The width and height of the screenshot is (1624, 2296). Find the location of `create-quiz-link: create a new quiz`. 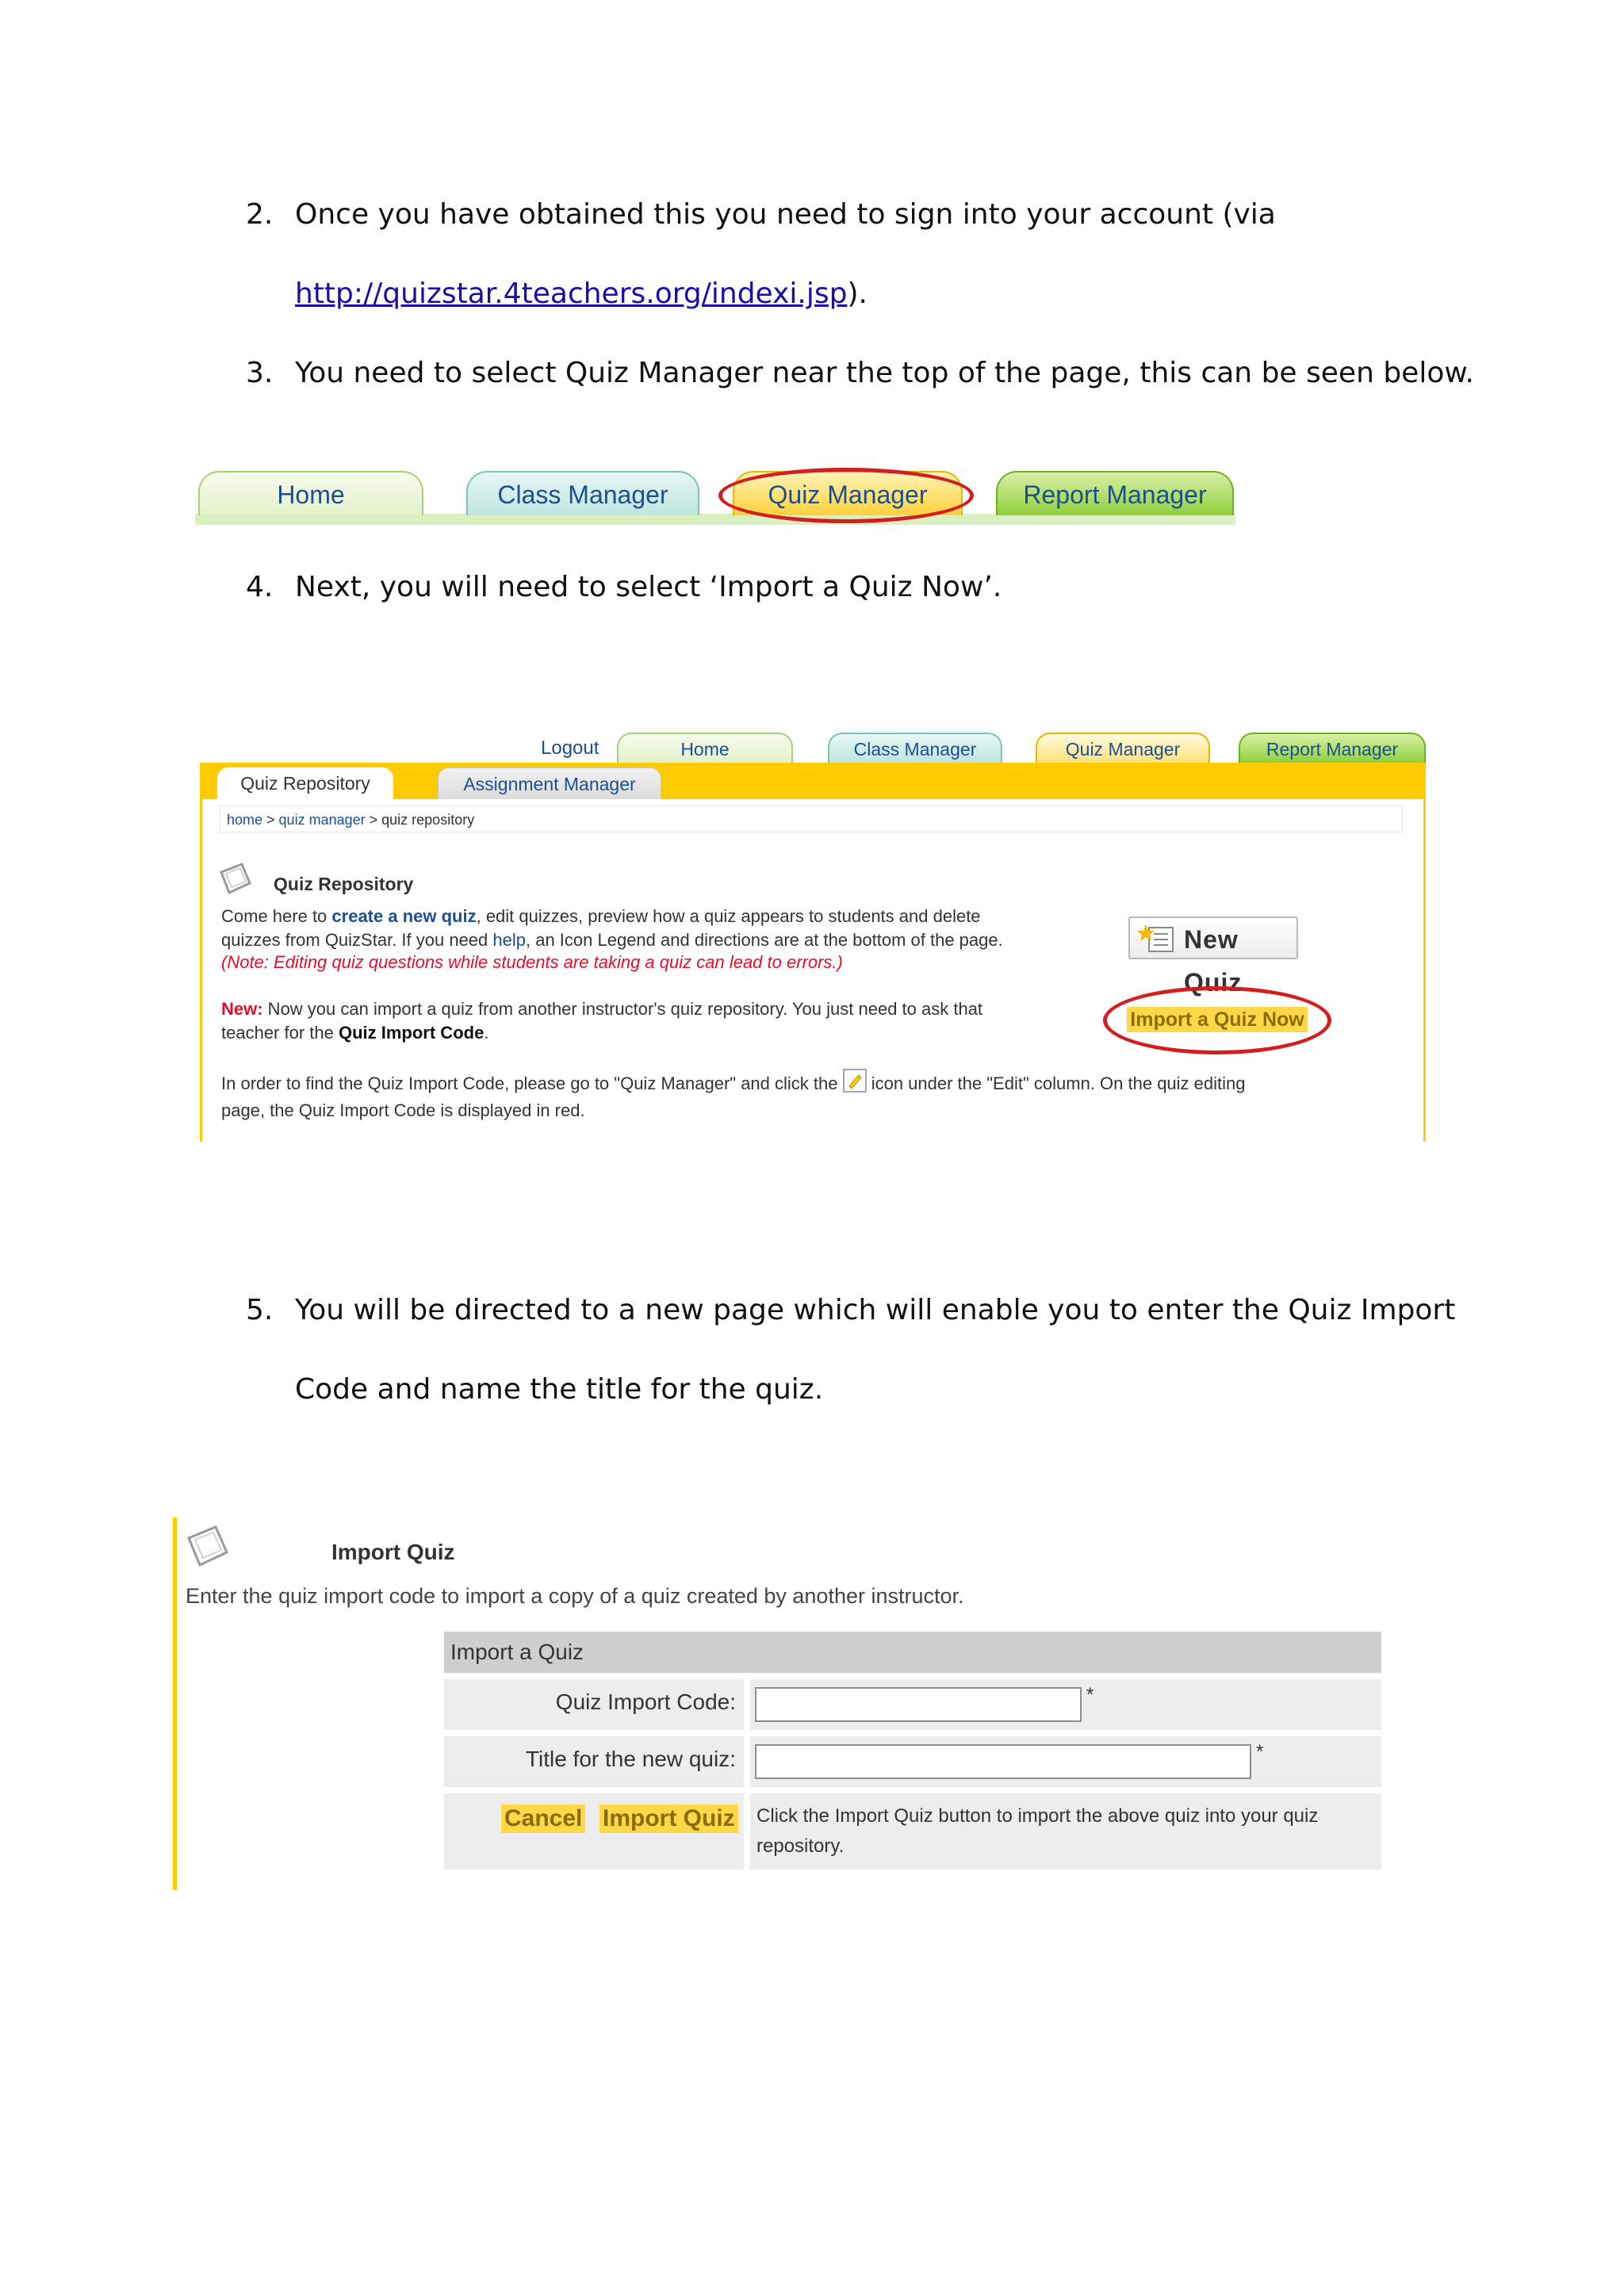

create-quiz-link: create a new quiz is located at coordinates (403, 916).